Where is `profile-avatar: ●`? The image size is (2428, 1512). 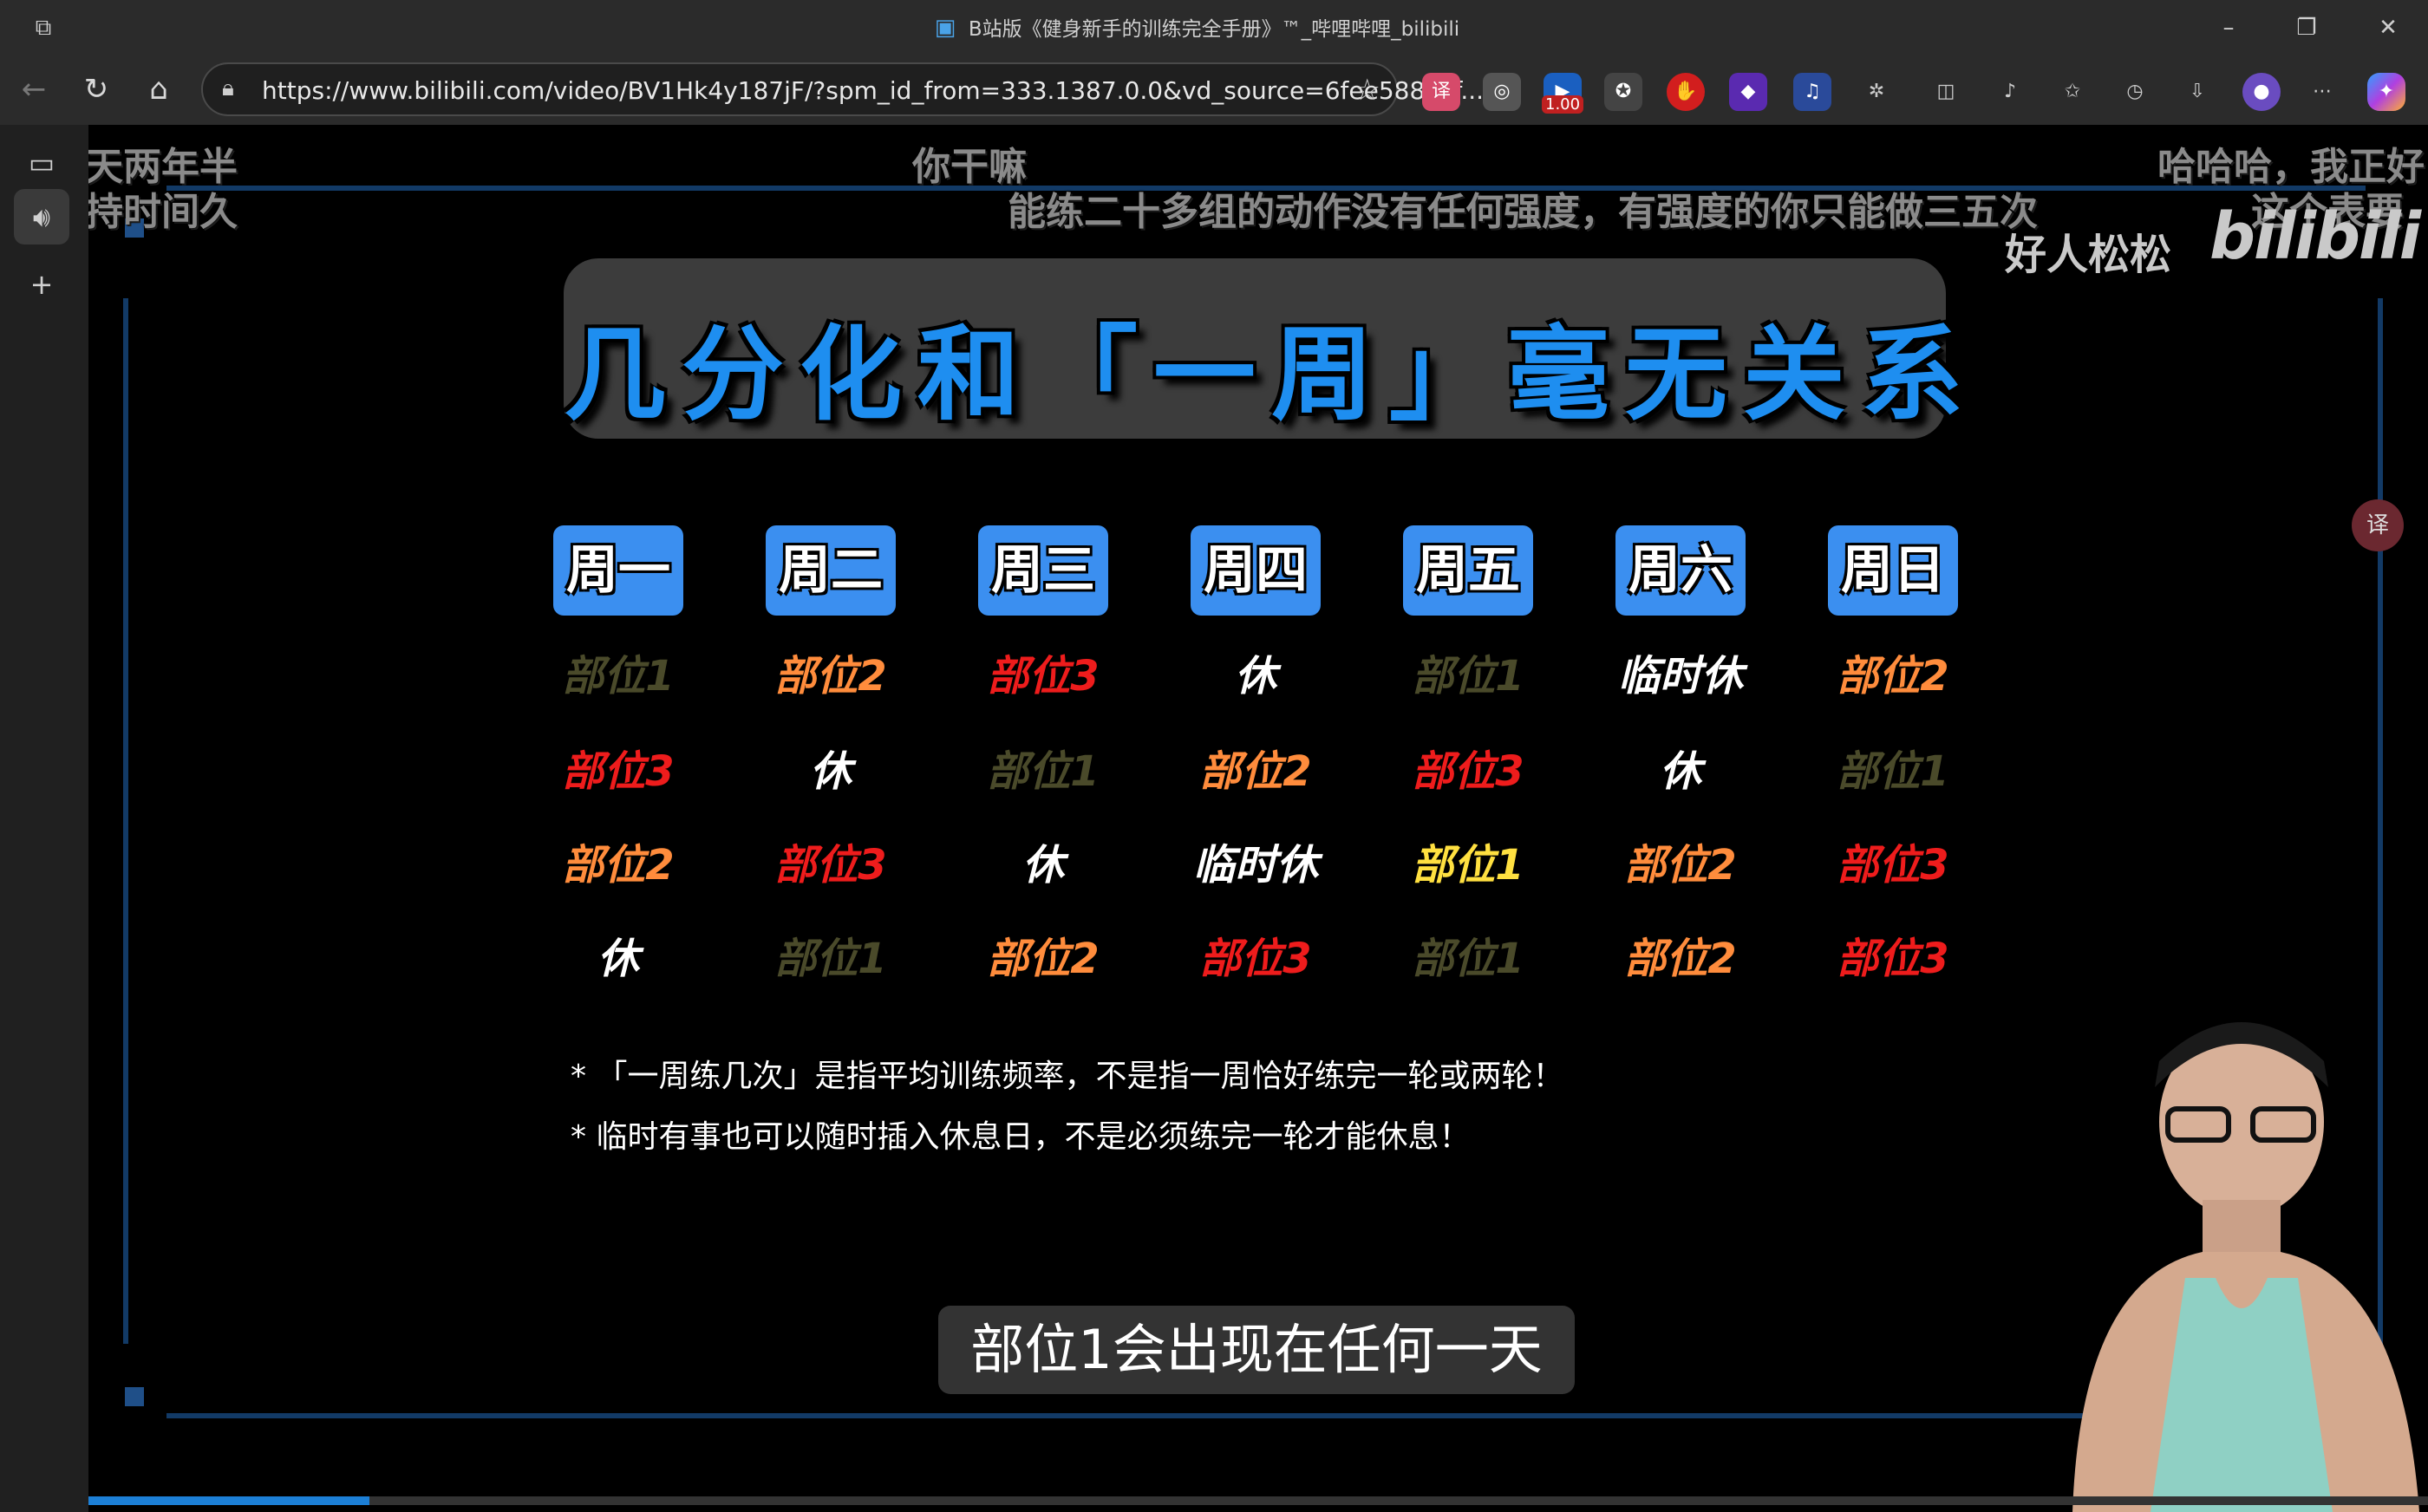 profile-avatar: ● is located at coordinates (2261, 92).